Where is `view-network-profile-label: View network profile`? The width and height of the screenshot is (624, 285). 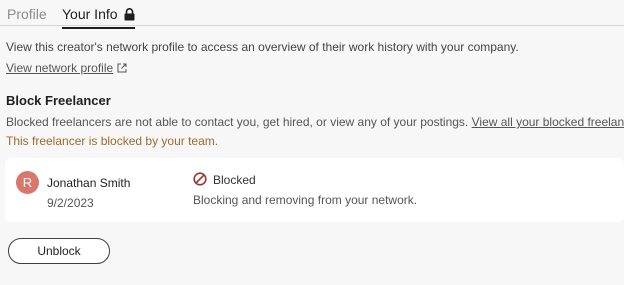 view-network-profile-label: View network profile is located at coordinates (60, 68).